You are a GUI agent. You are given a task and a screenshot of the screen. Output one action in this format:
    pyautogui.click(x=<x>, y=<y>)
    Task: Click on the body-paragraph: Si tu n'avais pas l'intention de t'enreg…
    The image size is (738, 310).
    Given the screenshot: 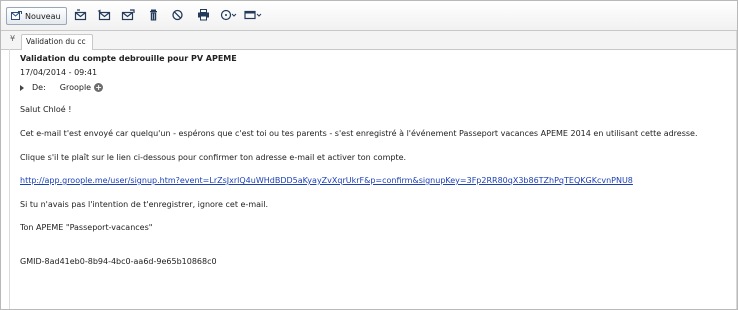 What is the action you would take?
    pyautogui.click(x=144, y=204)
    